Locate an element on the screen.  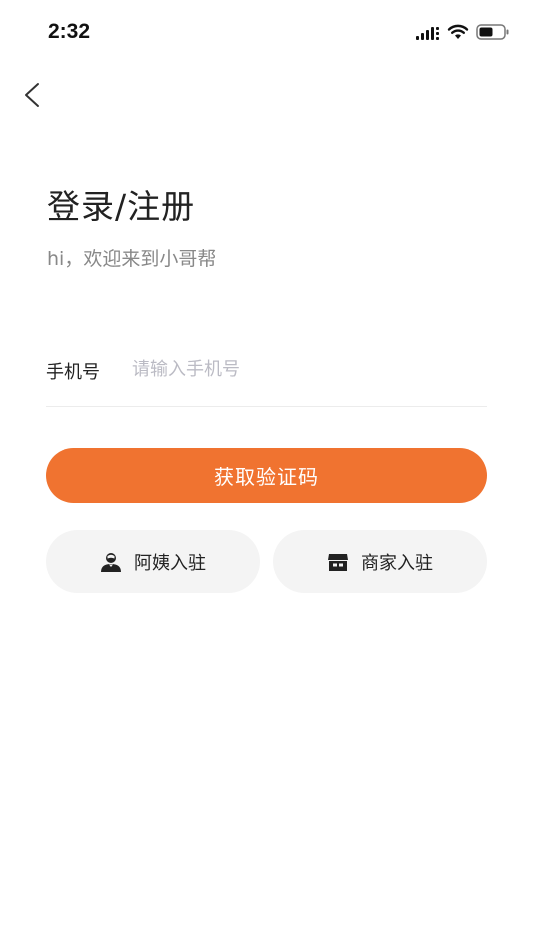
status-bar: 2:32 is located at coordinates (267, 33).